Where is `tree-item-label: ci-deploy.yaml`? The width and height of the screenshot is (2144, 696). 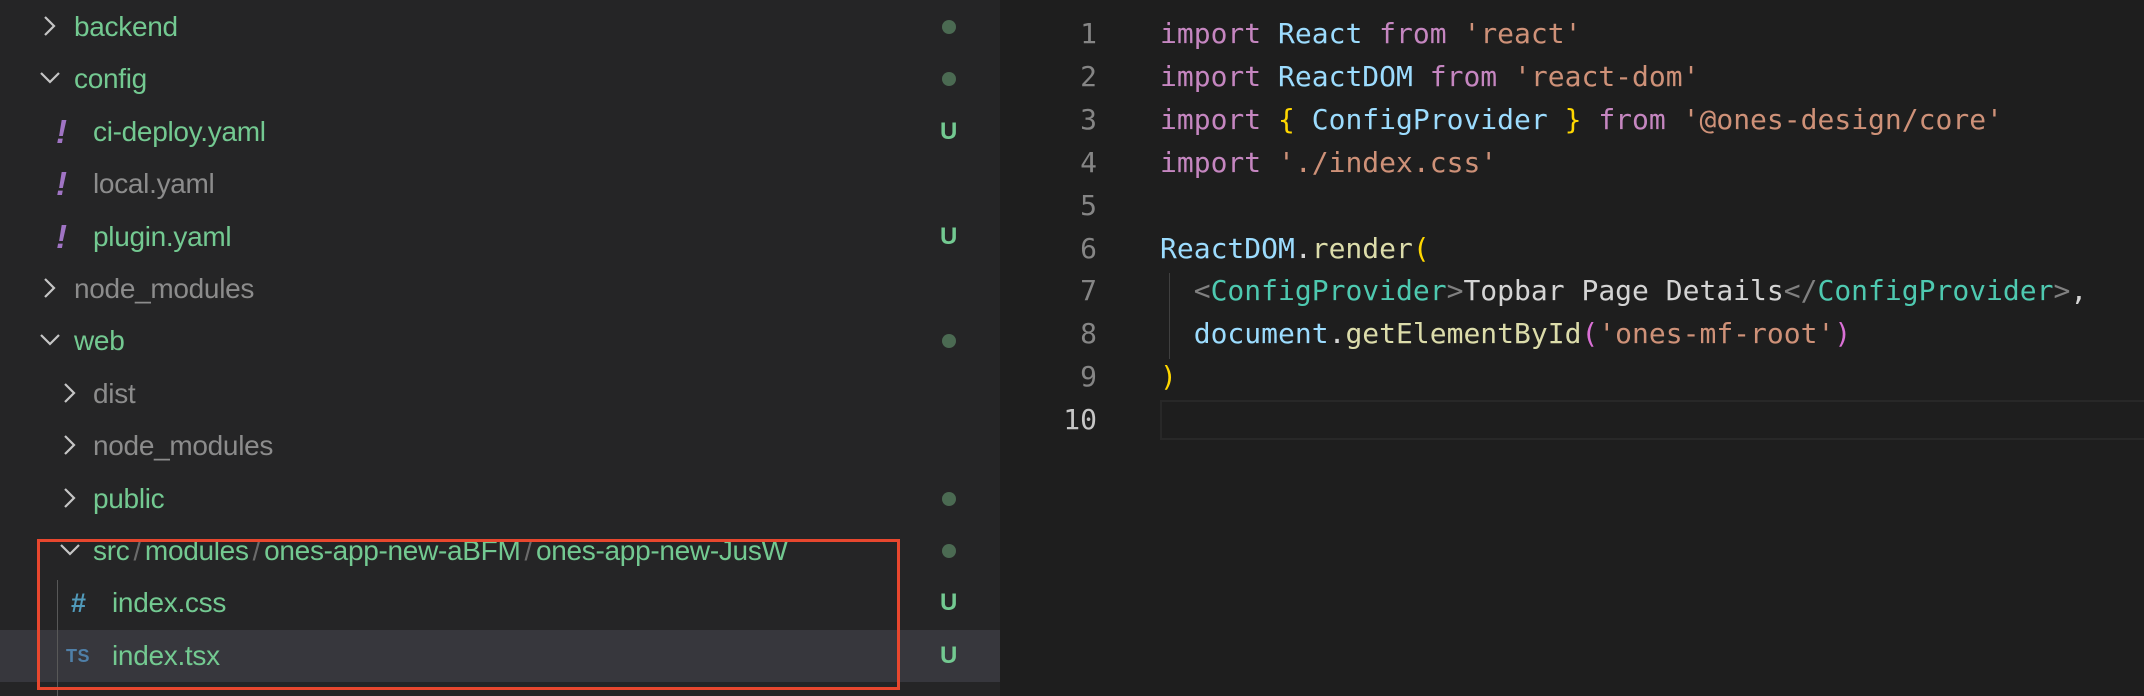 tree-item-label: ci-deploy.yaml is located at coordinates (179, 131).